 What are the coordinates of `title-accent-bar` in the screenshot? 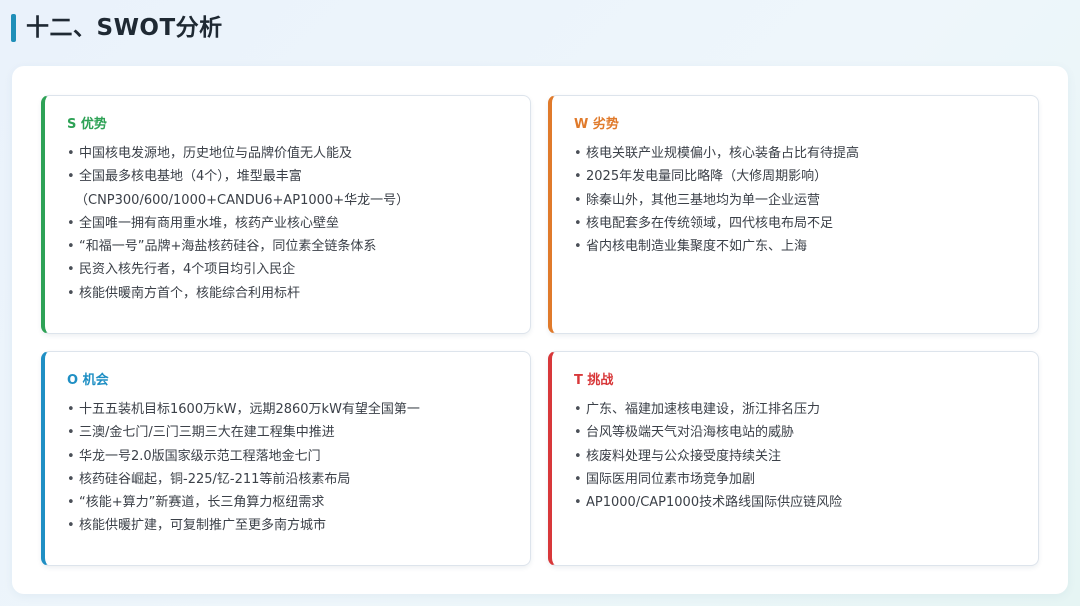 It's located at (13, 28).